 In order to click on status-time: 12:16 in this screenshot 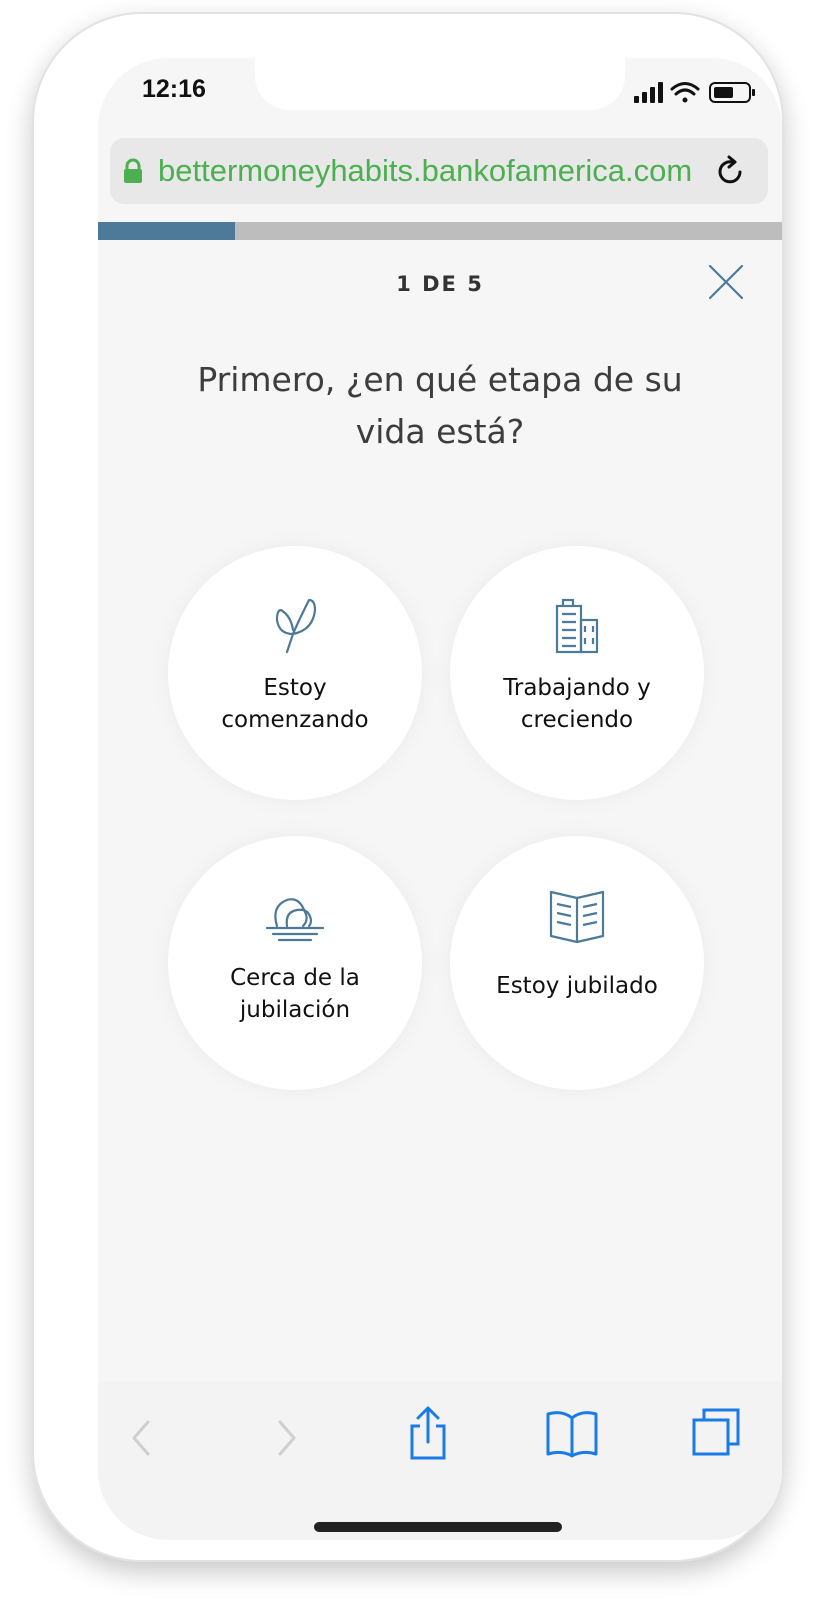, I will do `click(174, 89)`.